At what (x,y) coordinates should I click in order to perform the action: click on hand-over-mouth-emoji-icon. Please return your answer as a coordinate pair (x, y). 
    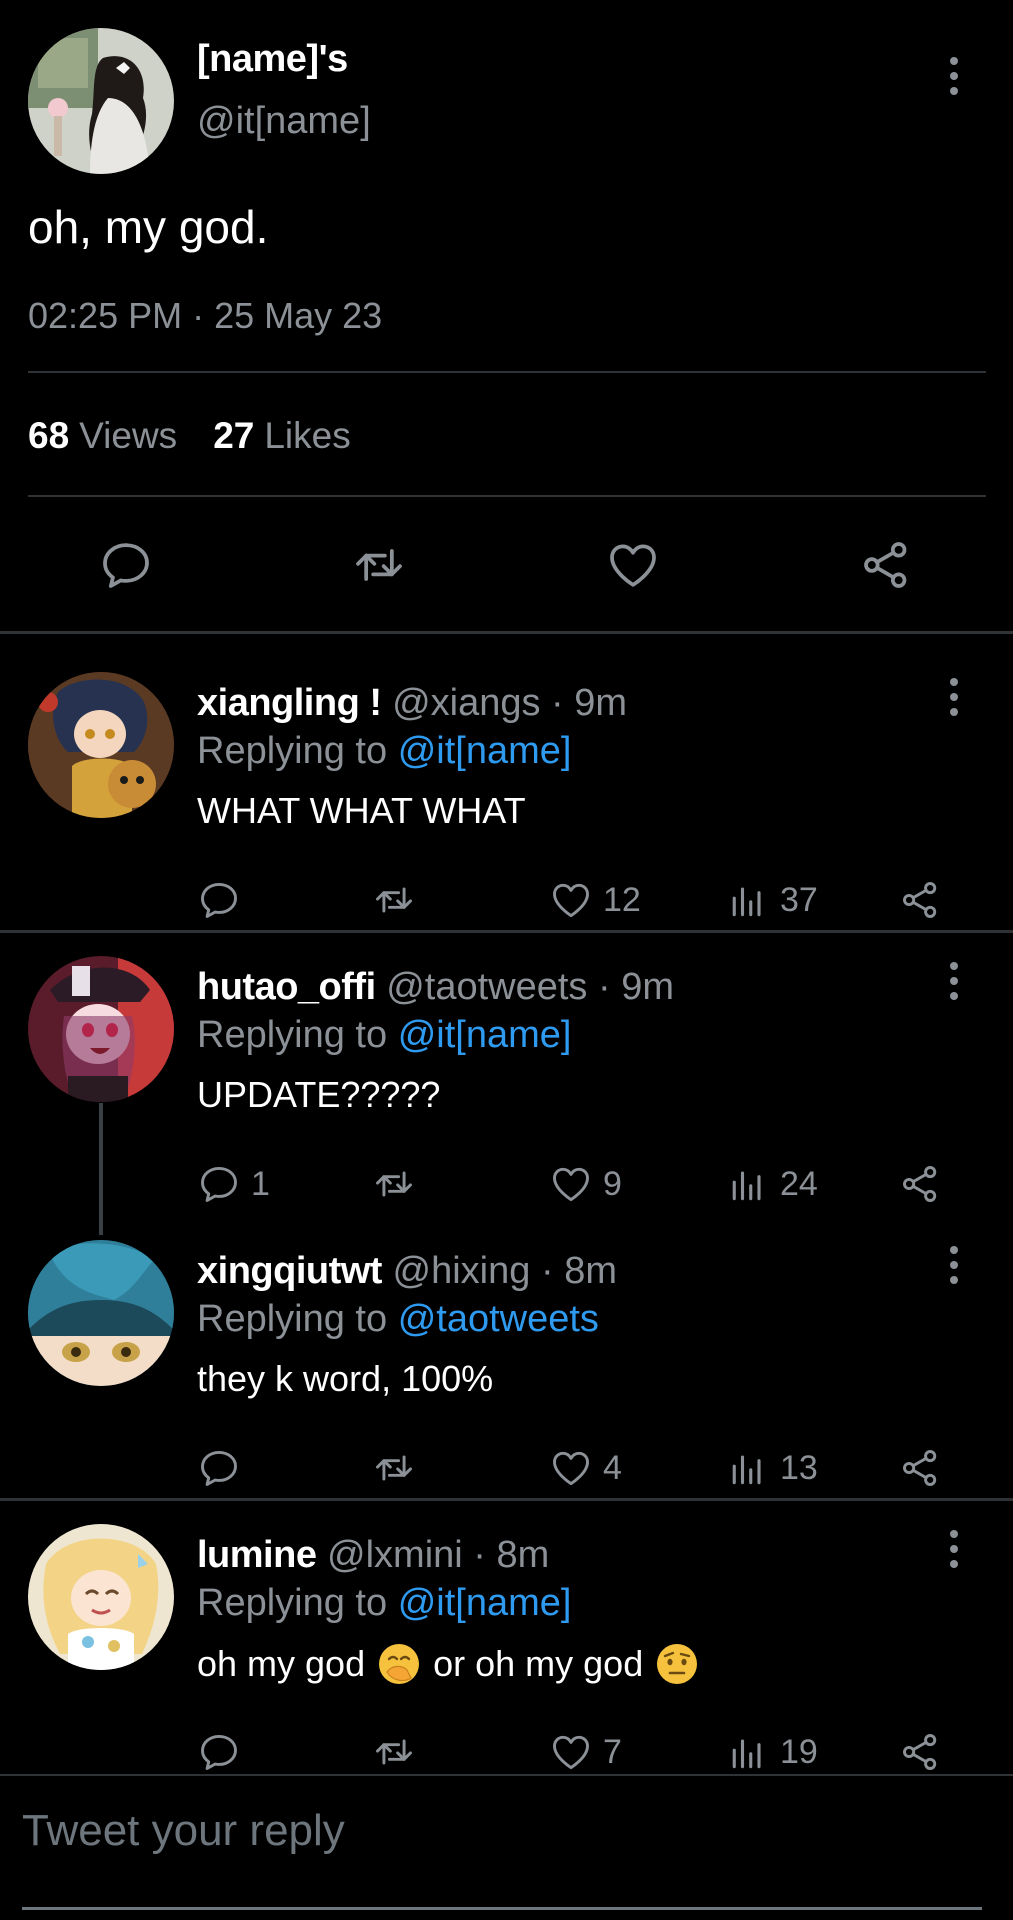
    Looking at the image, I should click on (399, 1664).